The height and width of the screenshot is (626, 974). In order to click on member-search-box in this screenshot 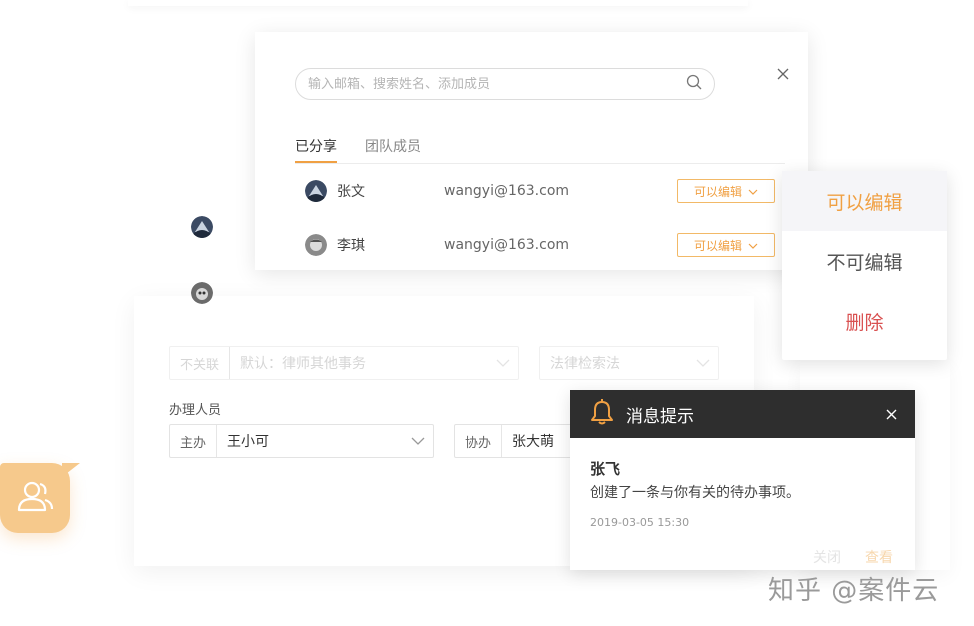, I will do `click(505, 84)`.